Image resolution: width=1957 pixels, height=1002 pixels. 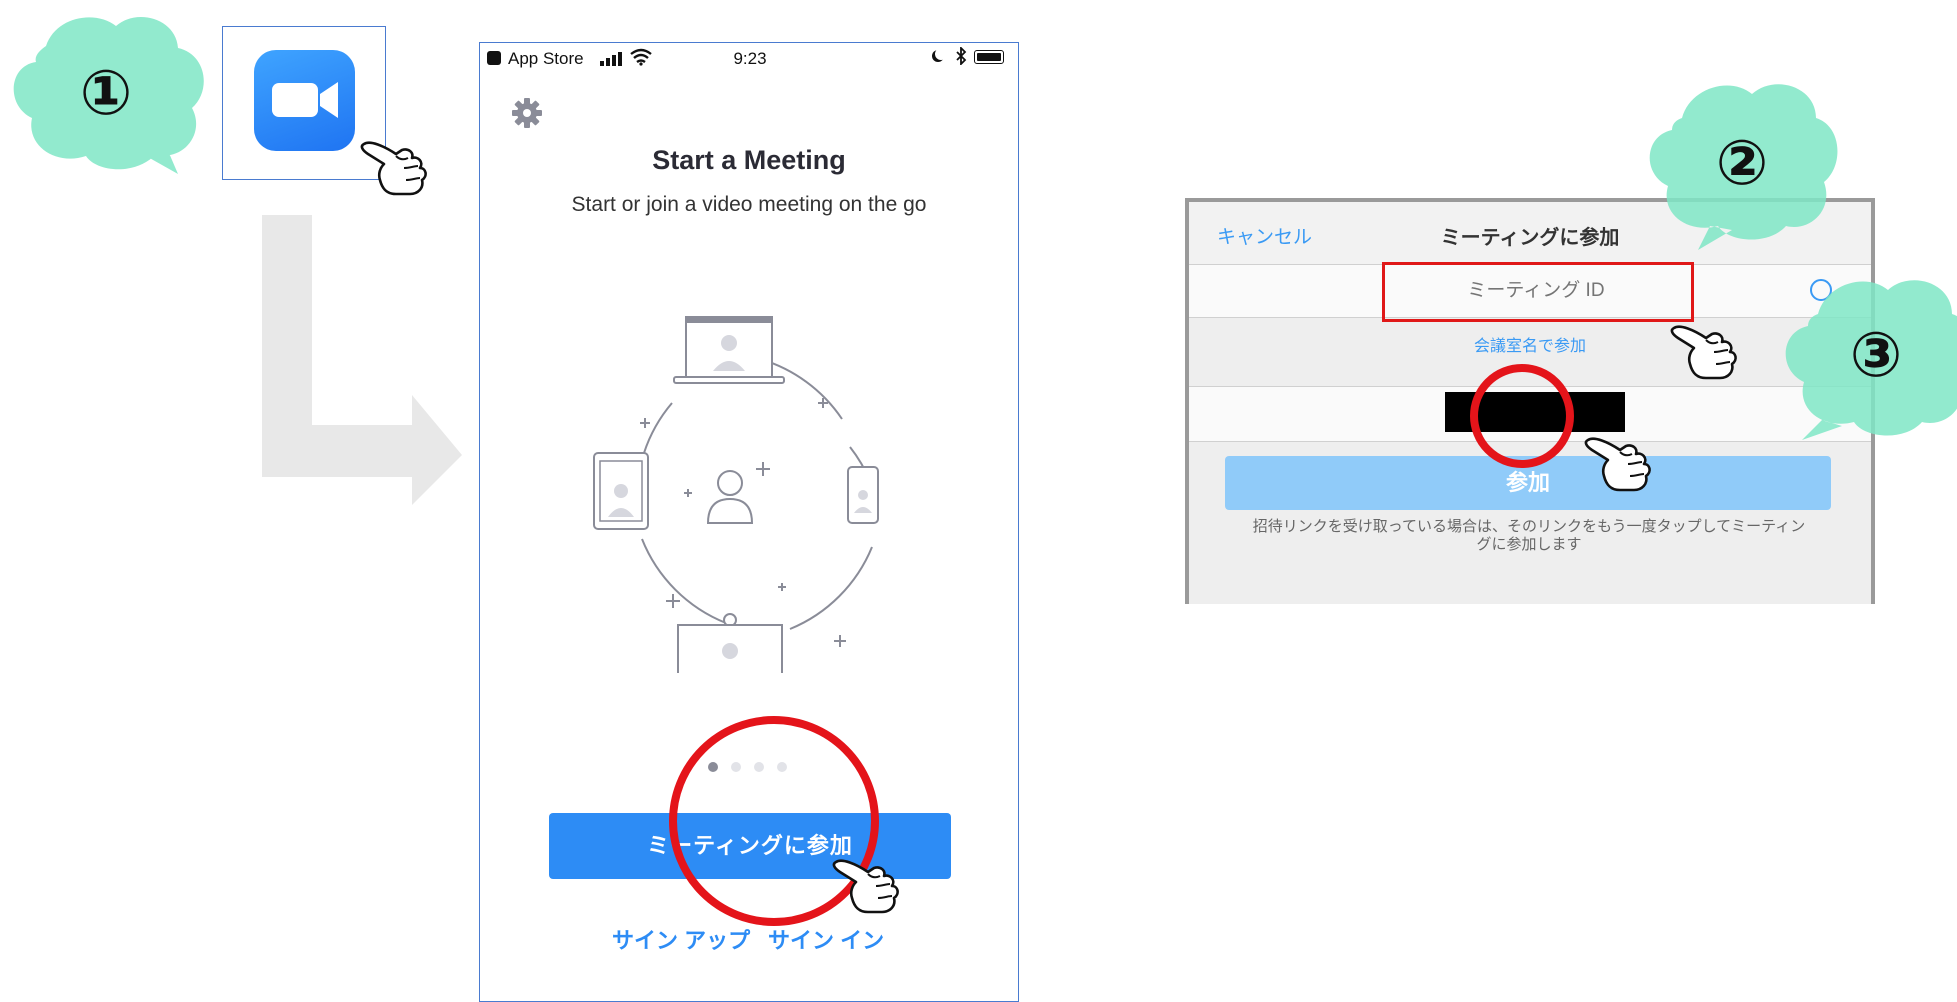 I want to click on dialog-join-label: 参加, so click(x=1527, y=482).